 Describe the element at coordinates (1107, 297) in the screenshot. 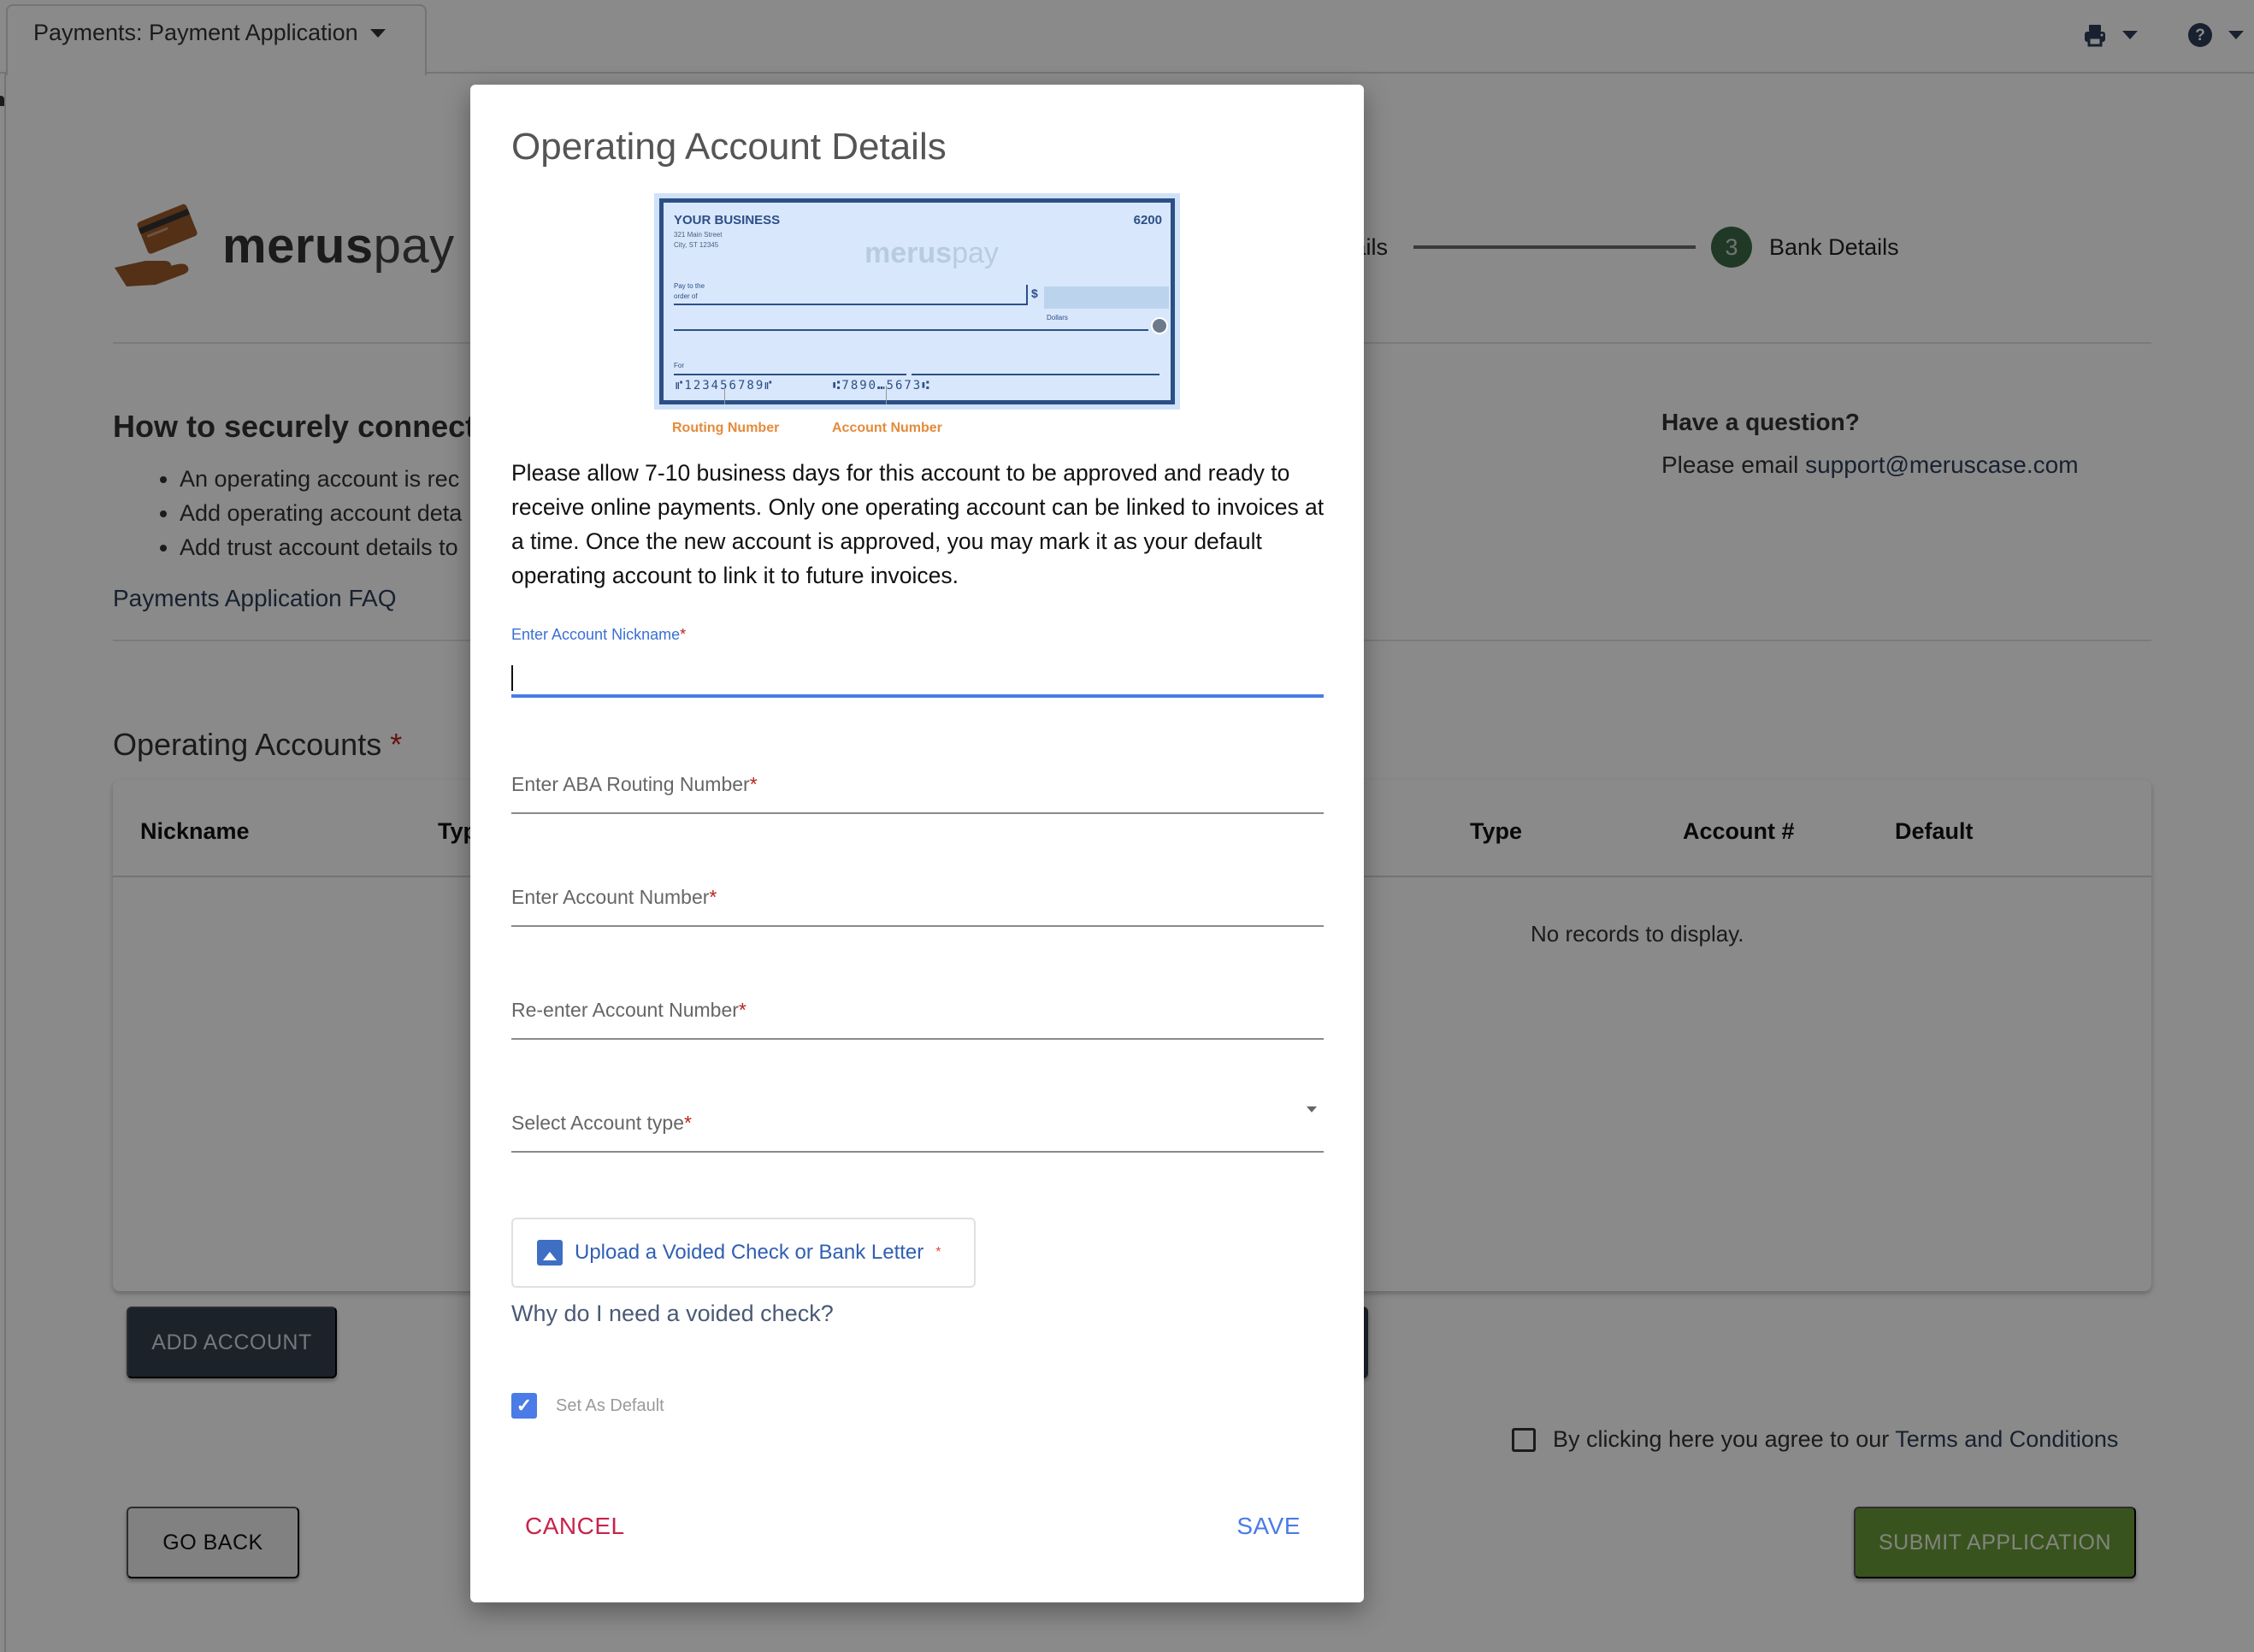

I see `check-amount-box` at that location.